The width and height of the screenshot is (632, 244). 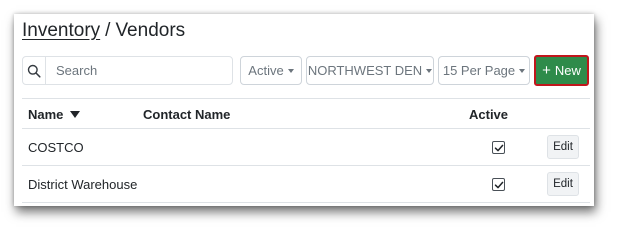 I want to click on page-title: Vendors, so click(x=150, y=30).